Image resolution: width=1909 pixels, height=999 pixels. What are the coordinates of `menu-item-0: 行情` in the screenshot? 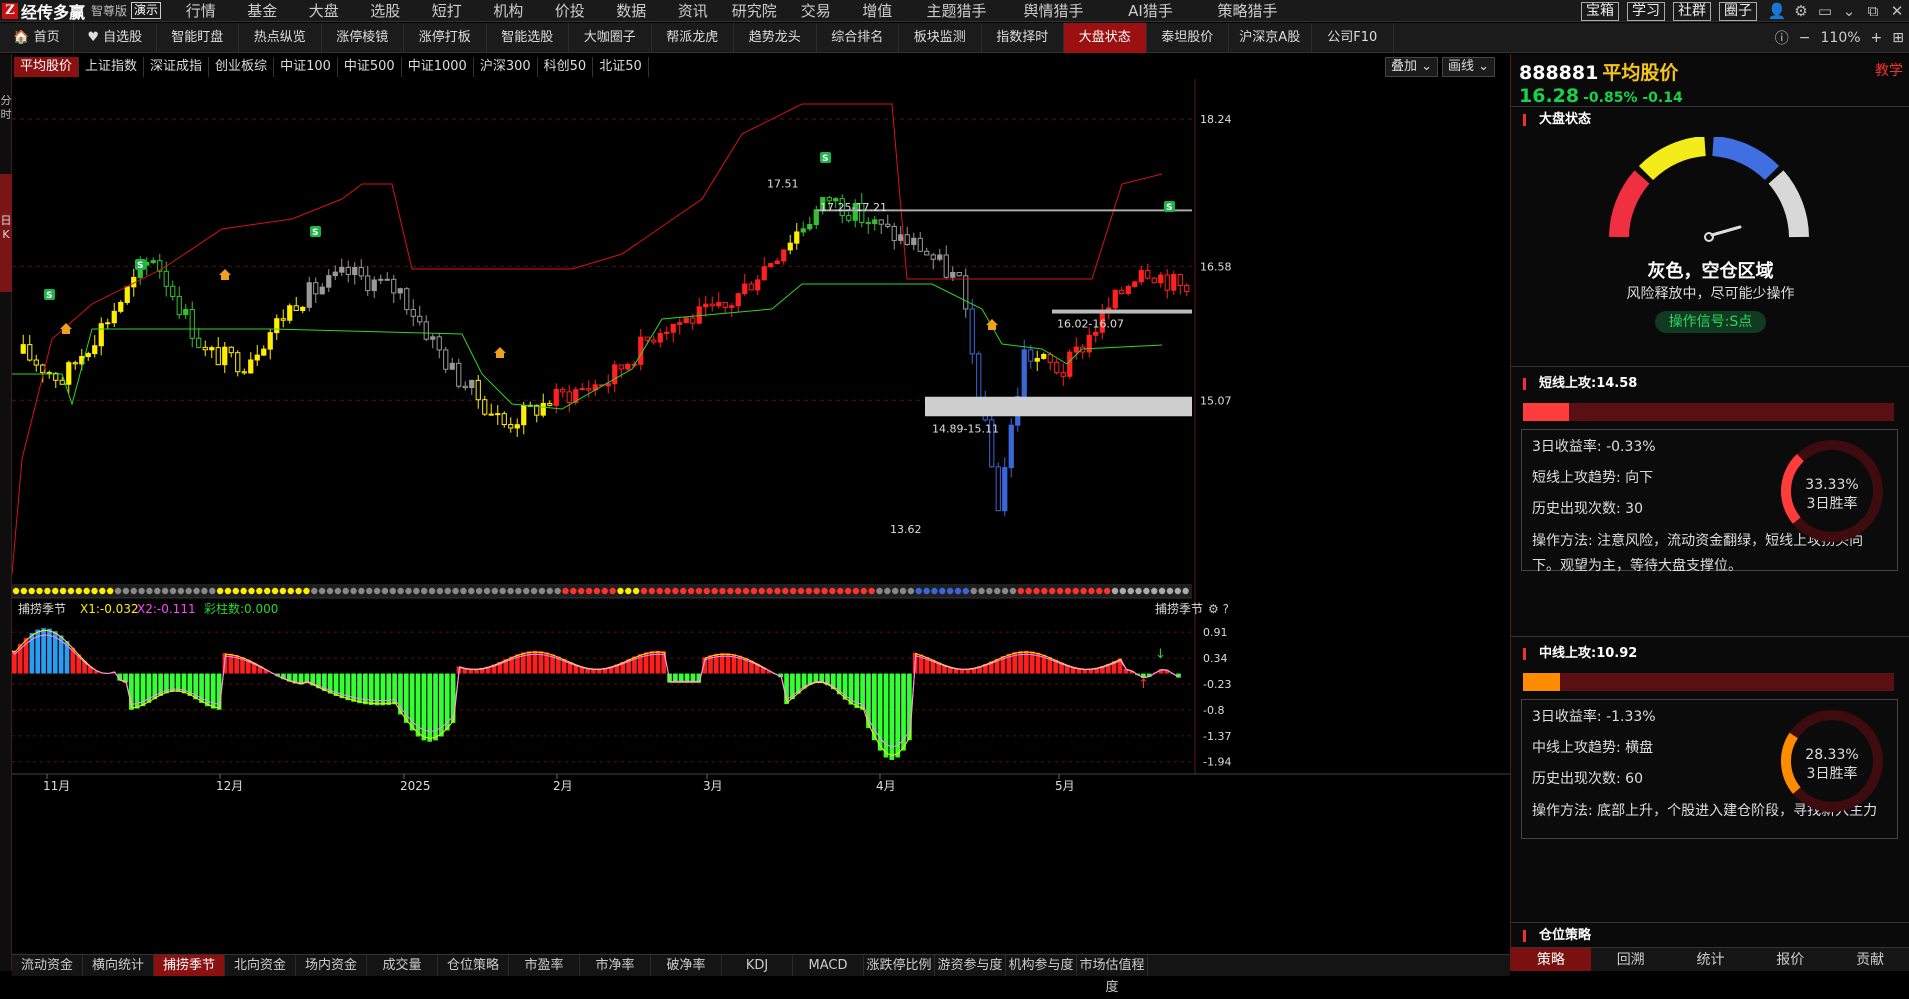 It's located at (201, 11).